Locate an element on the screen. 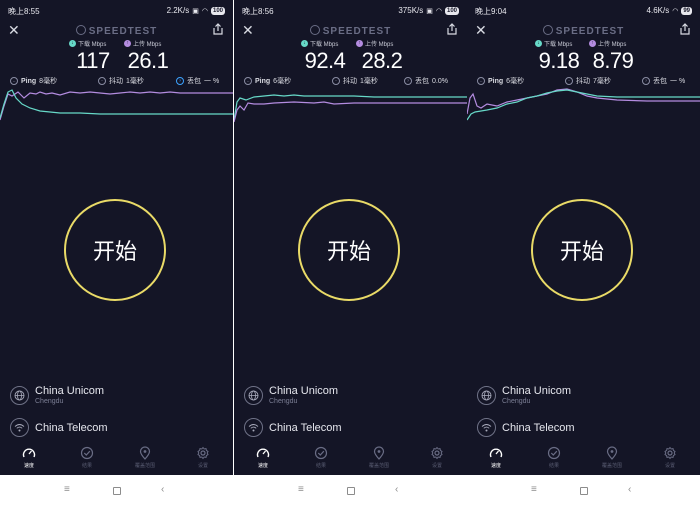  upload-value: 28.2 is located at coordinates (382, 60).